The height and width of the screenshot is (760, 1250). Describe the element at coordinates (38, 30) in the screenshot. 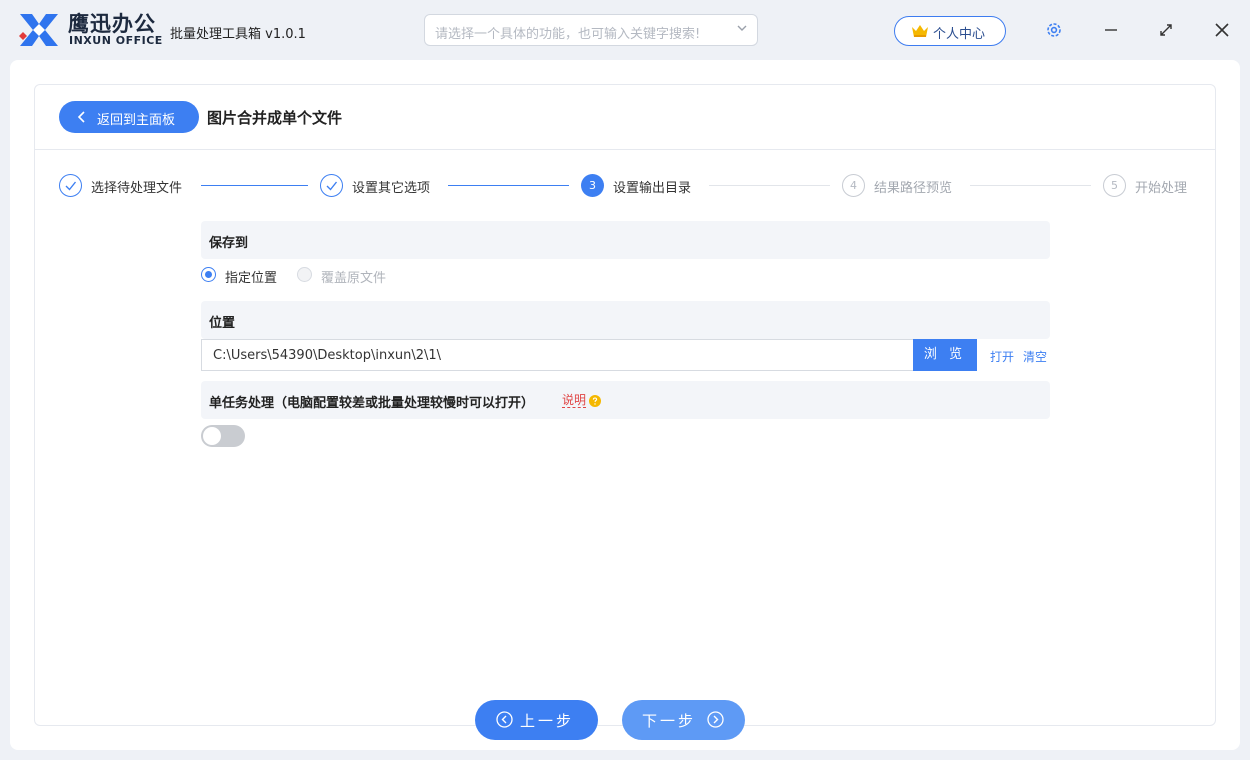

I see `inxun-logo-icon` at that location.